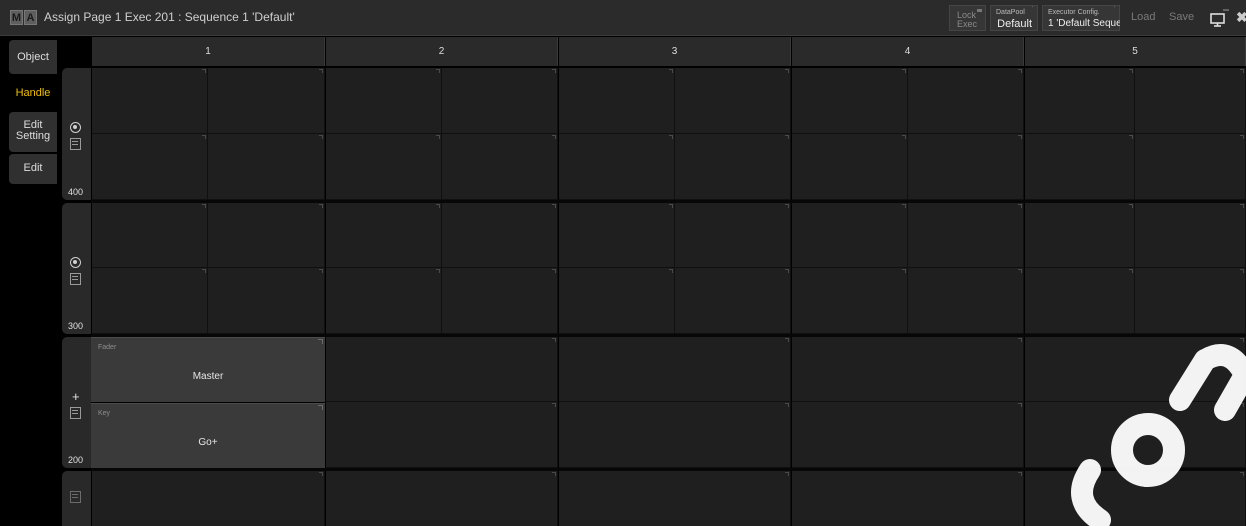  Describe the element at coordinates (208, 435) in the screenshot. I see `key-assignment-cell: Key Go+` at that location.